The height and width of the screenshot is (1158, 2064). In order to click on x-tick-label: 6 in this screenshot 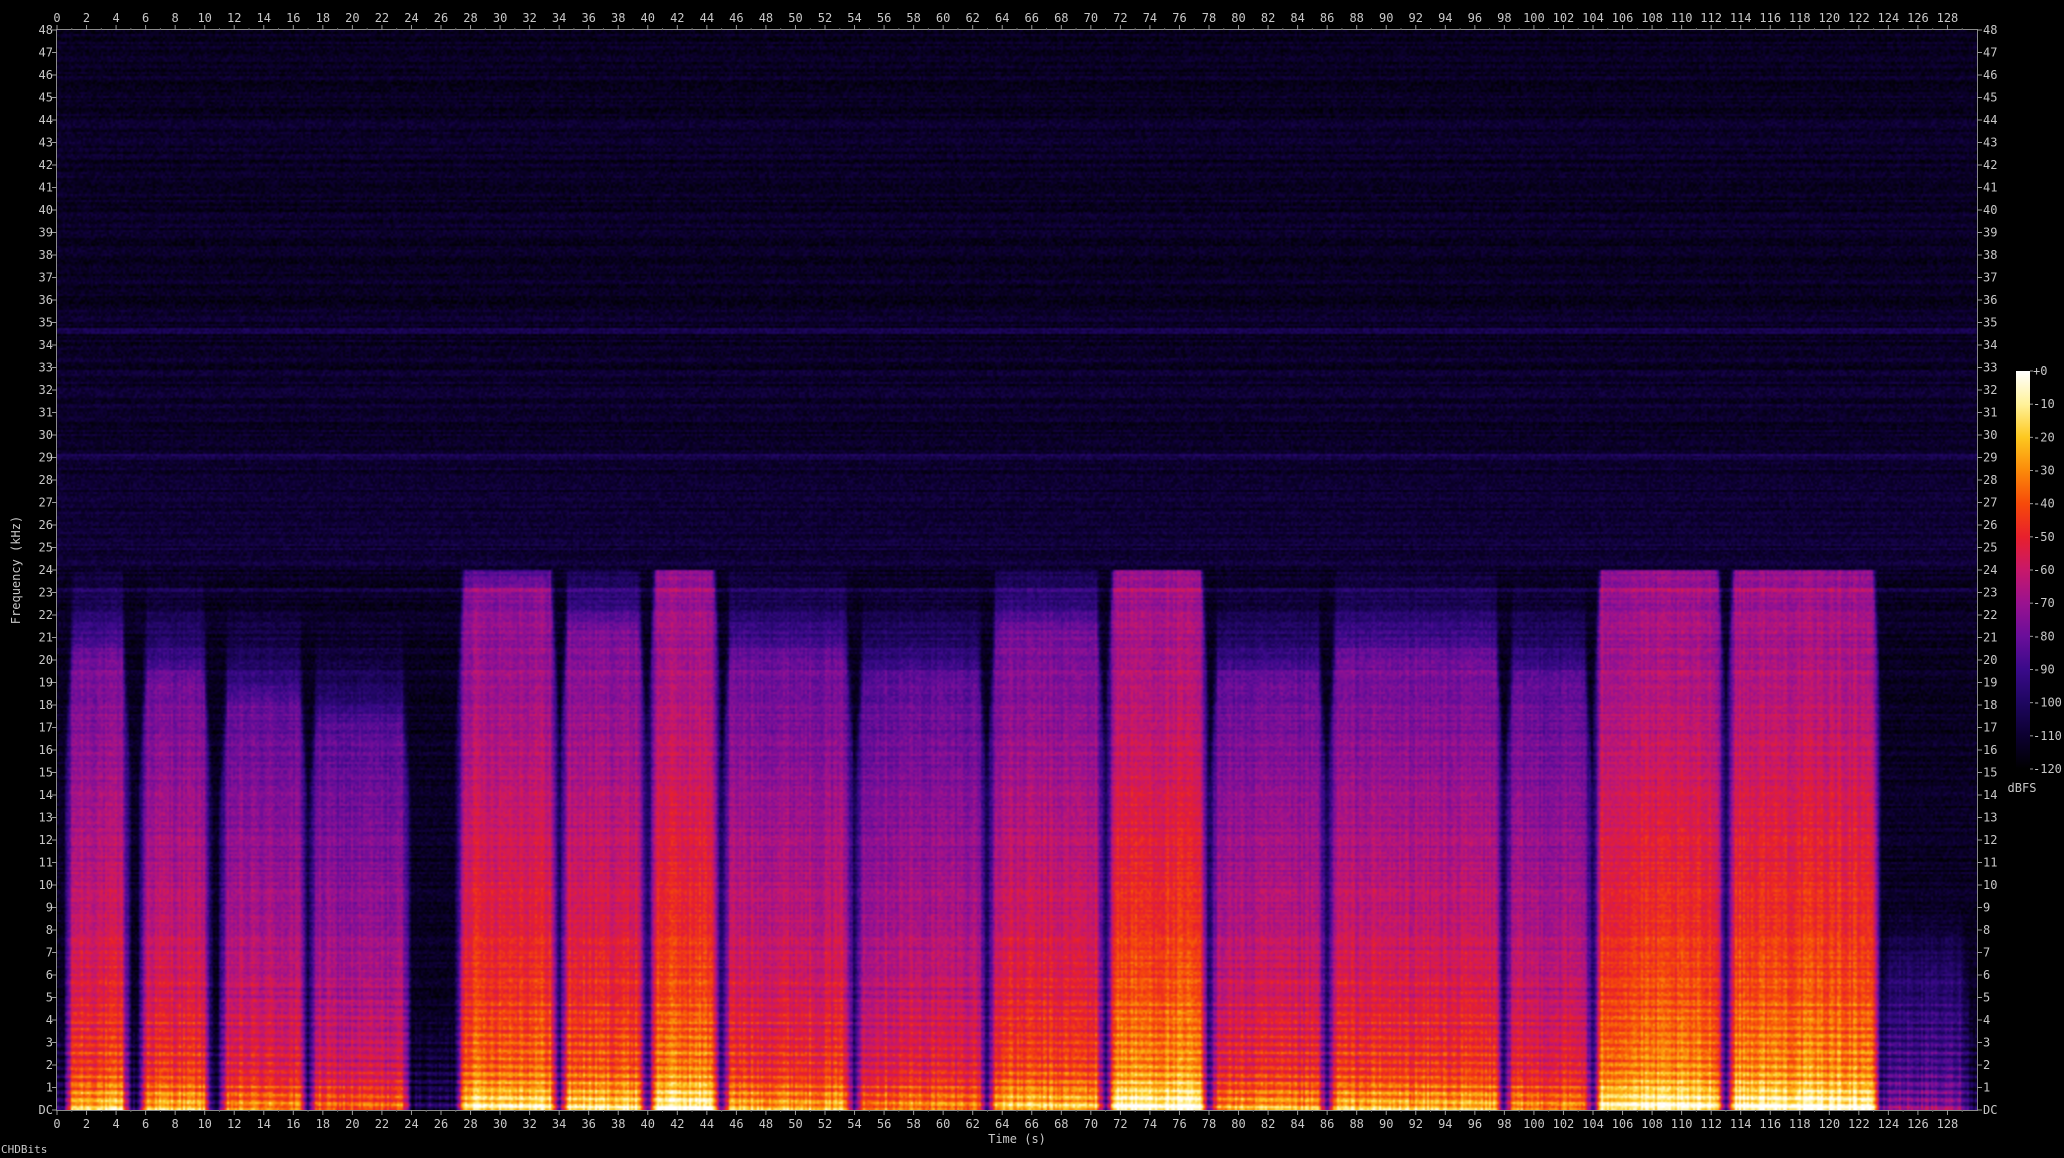, I will do `click(145, 18)`.